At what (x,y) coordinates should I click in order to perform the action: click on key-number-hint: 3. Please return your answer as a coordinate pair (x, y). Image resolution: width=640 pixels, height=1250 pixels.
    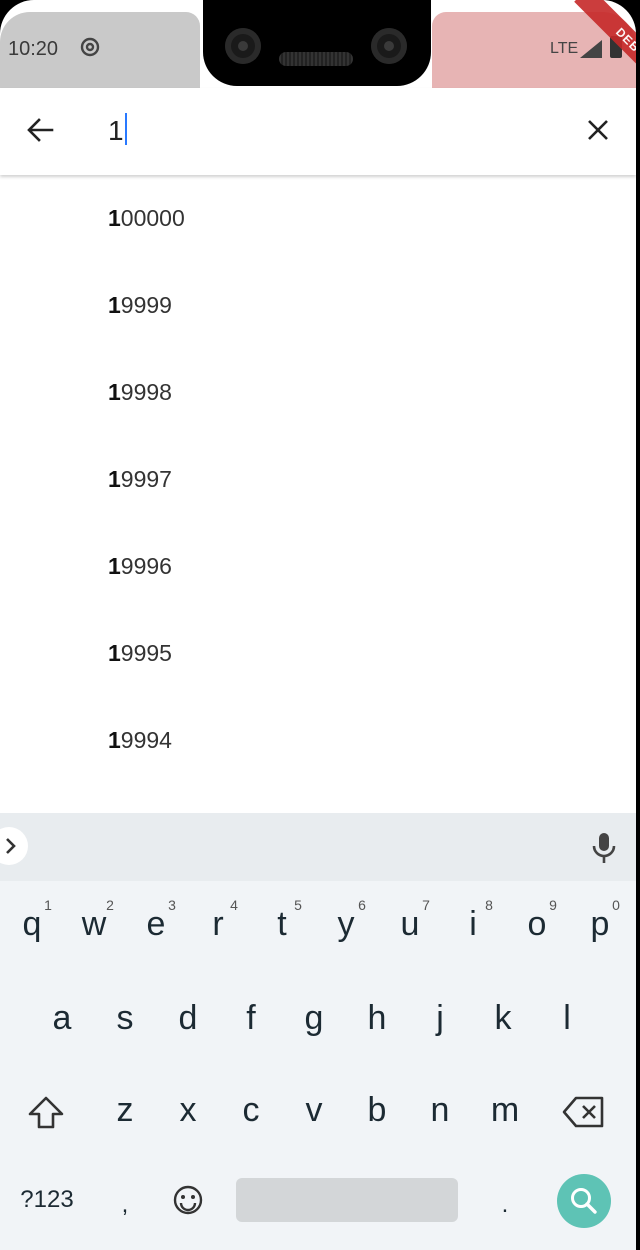
    Looking at the image, I should click on (172, 905).